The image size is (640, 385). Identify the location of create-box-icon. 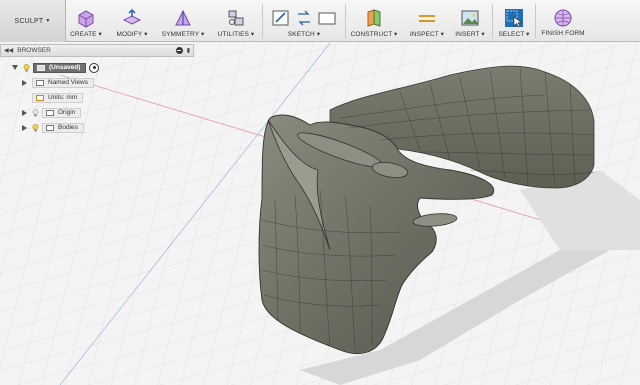
(86, 19).